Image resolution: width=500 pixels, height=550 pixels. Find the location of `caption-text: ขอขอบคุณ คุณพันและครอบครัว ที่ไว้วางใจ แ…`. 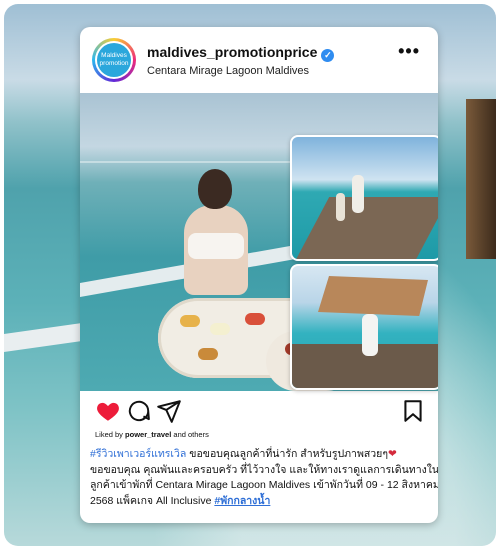

caption-text: ขอขอบคุณ คุณพันและครอบครัว ที่ไว้วางใจ แ… is located at coordinates (264, 469).